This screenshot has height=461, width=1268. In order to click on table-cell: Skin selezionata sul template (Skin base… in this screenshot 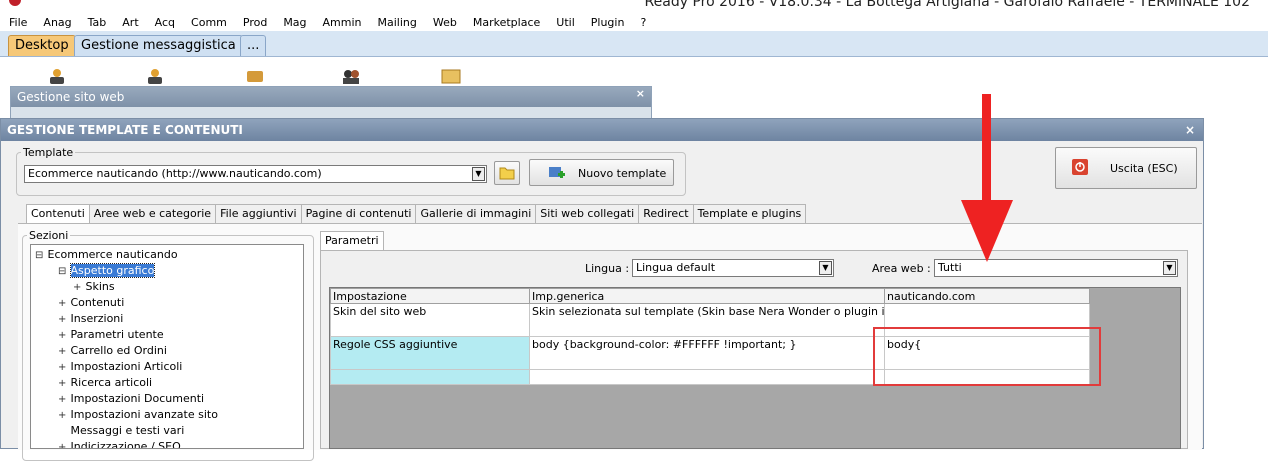, I will do `click(707, 320)`.